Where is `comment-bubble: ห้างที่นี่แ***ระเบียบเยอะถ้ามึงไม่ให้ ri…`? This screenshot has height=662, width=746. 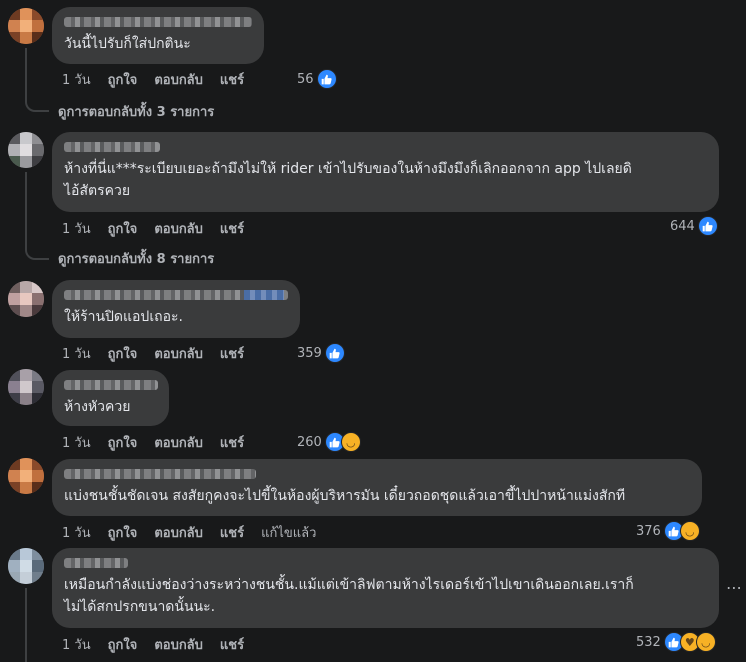 comment-bubble: ห้างที่นี่แ***ระเบียบเยอะถ้ามึงไม่ให้ ri… is located at coordinates (385, 172).